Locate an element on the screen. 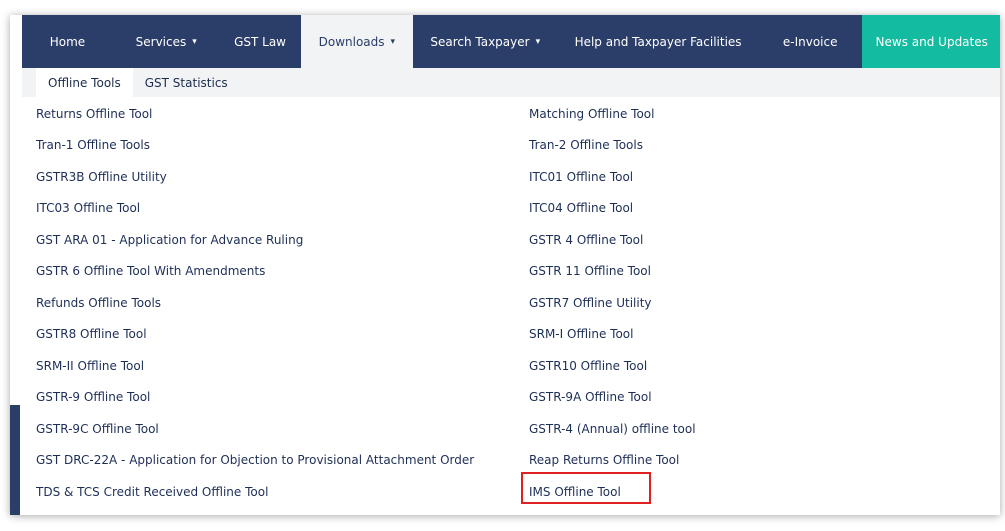  tool-link-gstr11: GSTR 11 Offline Tool is located at coordinates (590, 271).